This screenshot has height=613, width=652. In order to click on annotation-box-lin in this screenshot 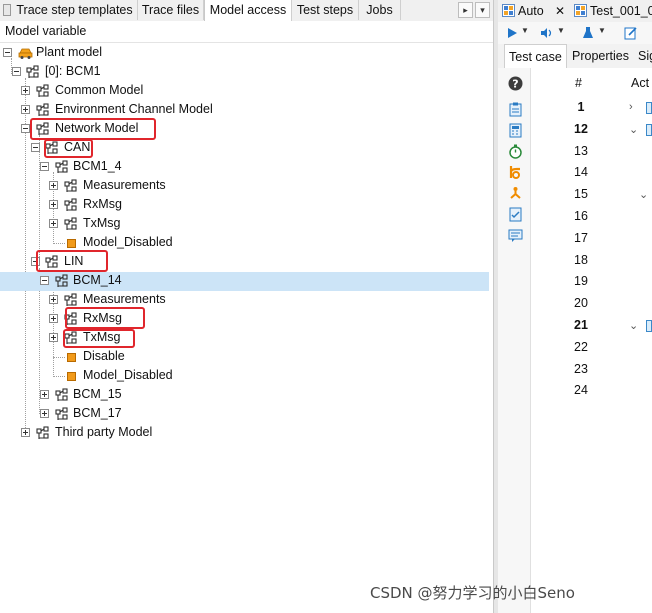, I will do `click(72, 261)`.